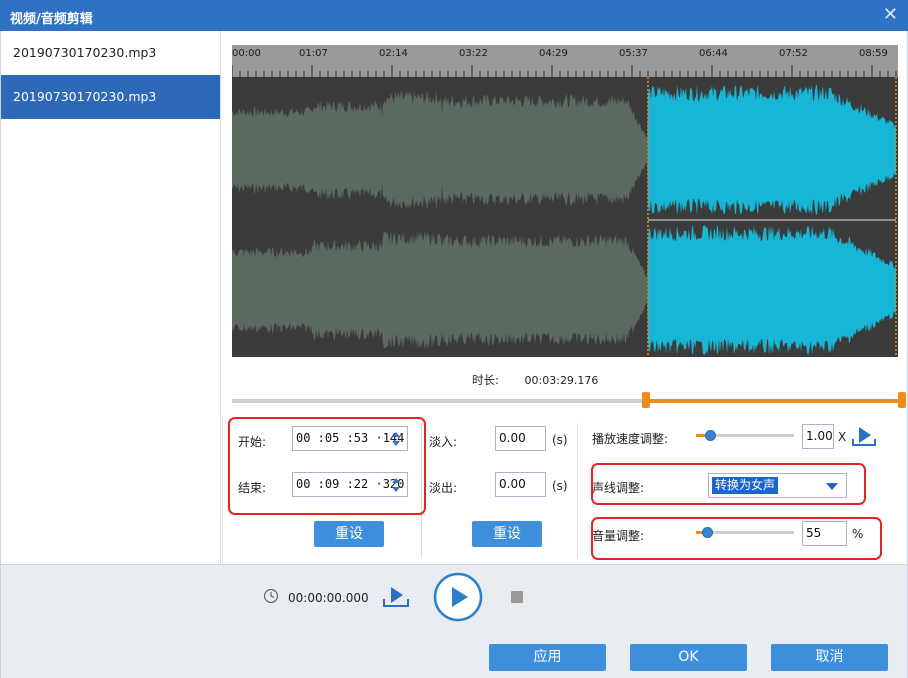 The width and height of the screenshot is (908, 678). I want to click on duration-label: 时长:, so click(485, 380).